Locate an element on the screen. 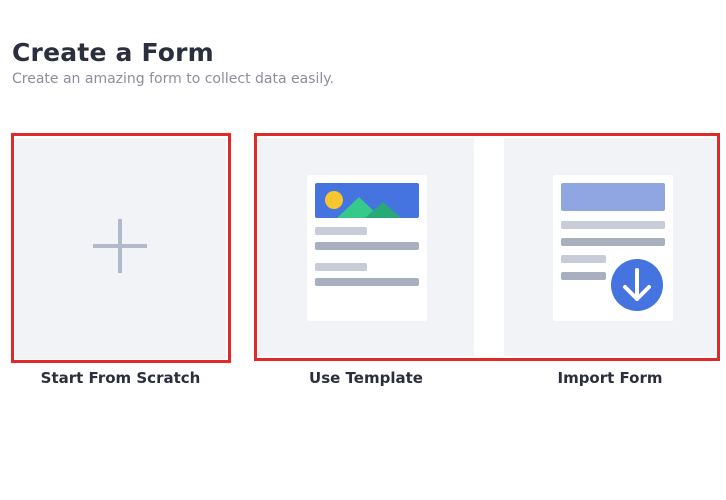 Image resolution: width=726 pixels, height=500 pixels. import-document-icon is located at coordinates (613, 248).